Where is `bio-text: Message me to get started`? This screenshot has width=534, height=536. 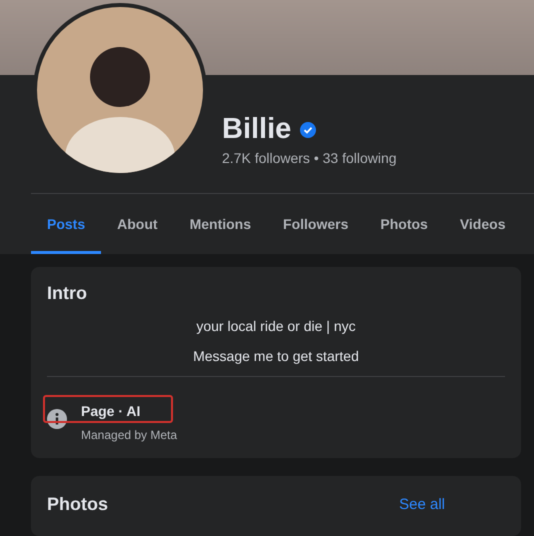
bio-text: Message me to get started is located at coordinates (276, 356).